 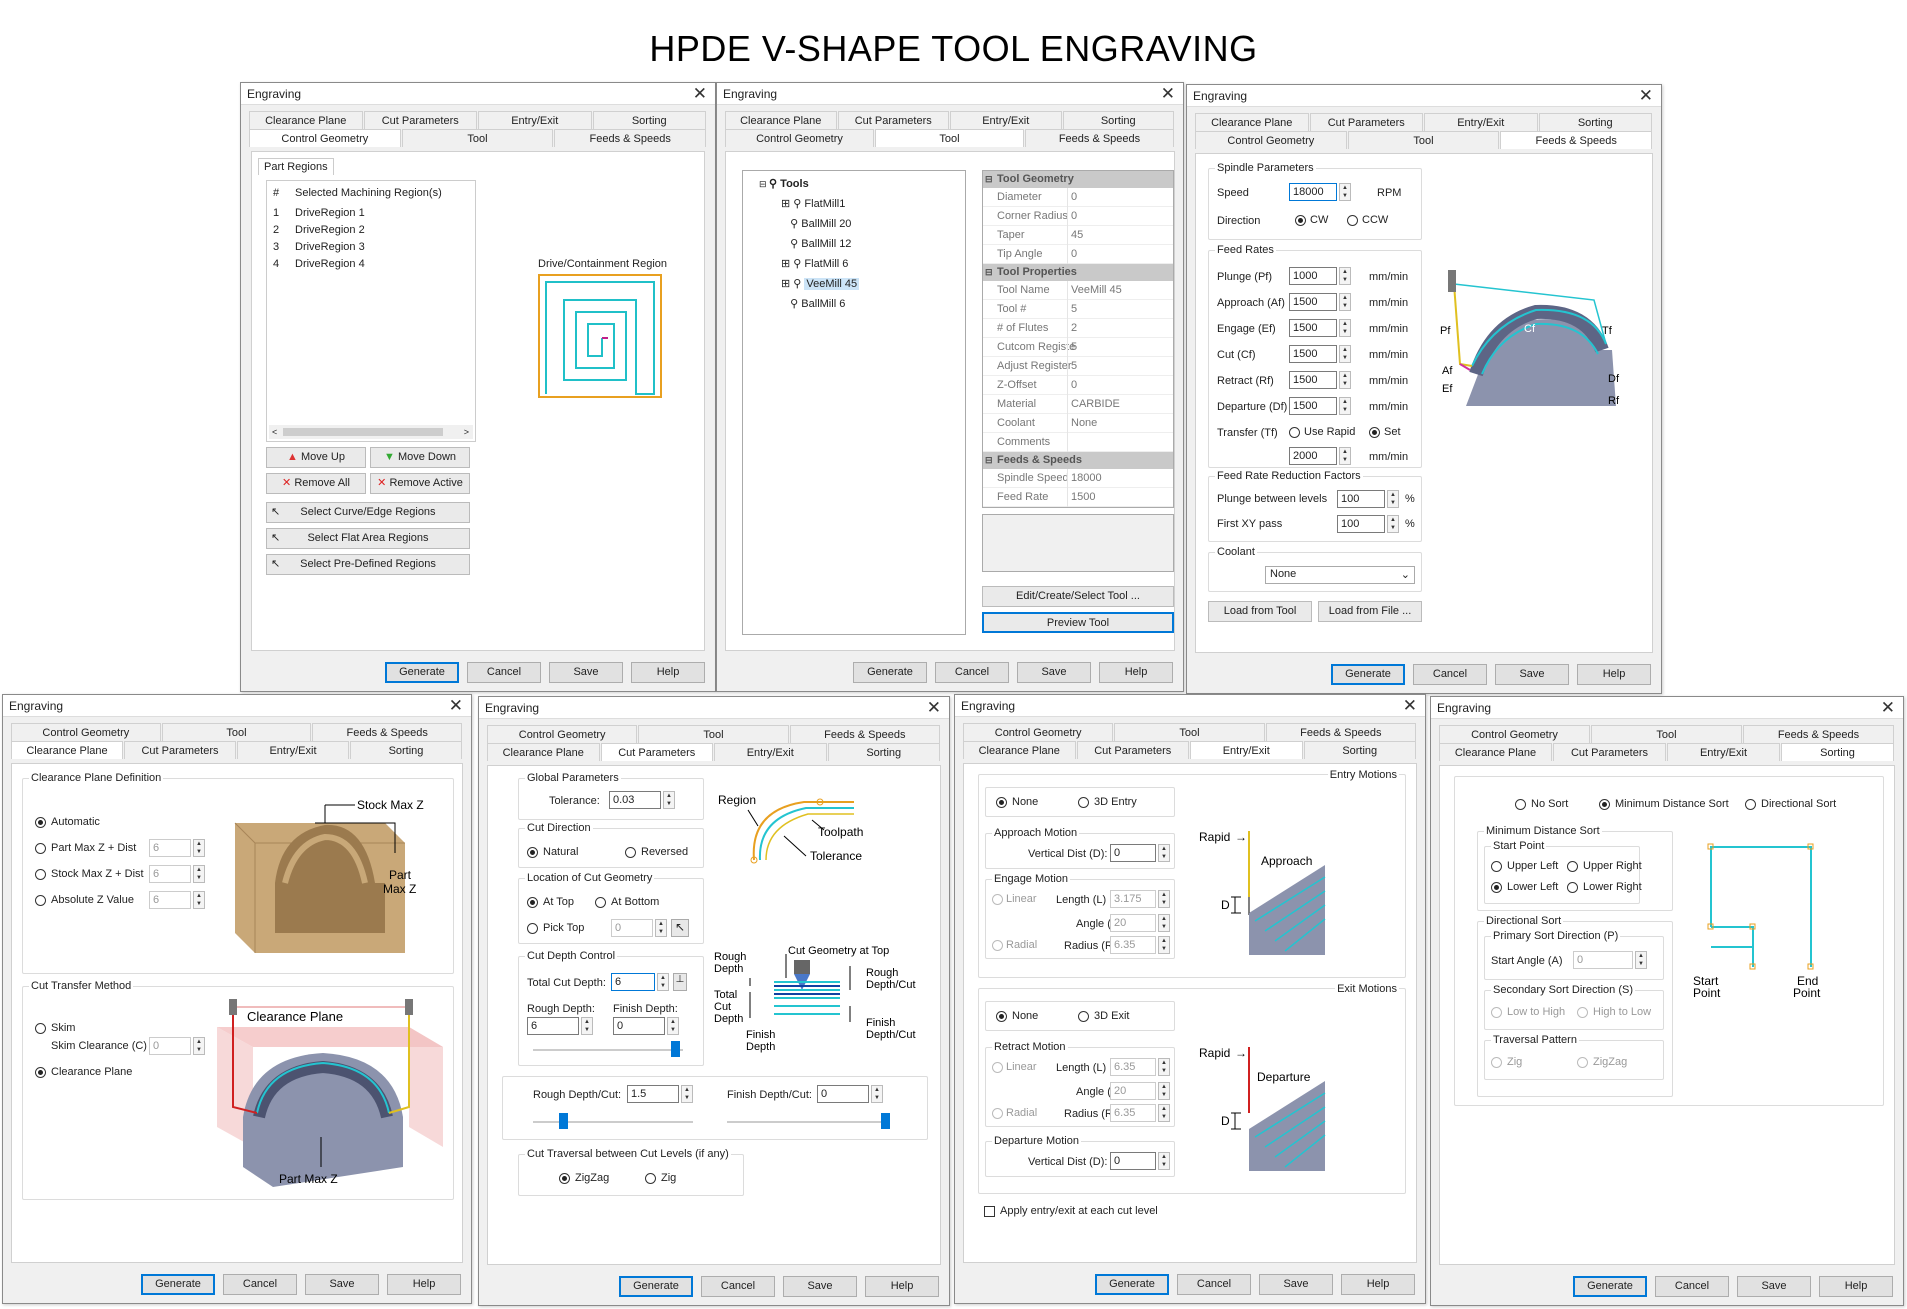 I want to click on pick-cursor-icon: ↖, so click(x=680, y=928).